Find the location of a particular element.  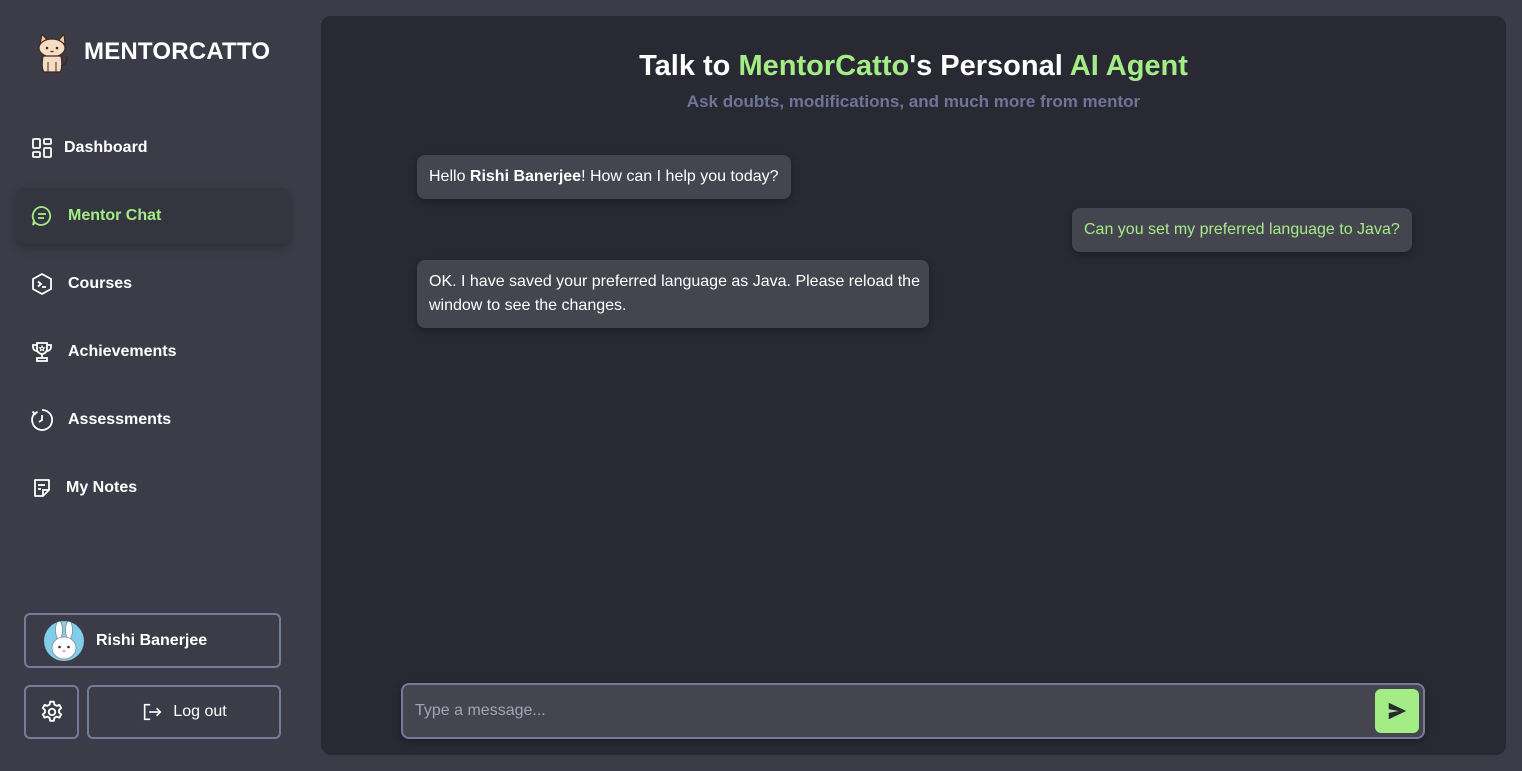

sidebar-item-label: Courses is located at coordinates (100, 283).